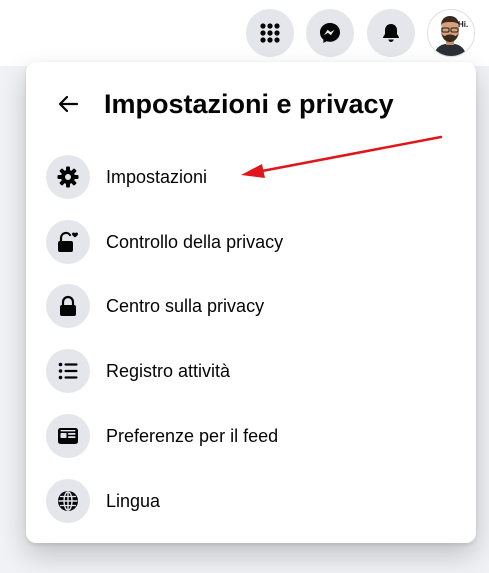  I want to click on menu-item-controllo-privacy: Controllo della privacy, so click(251, 242).